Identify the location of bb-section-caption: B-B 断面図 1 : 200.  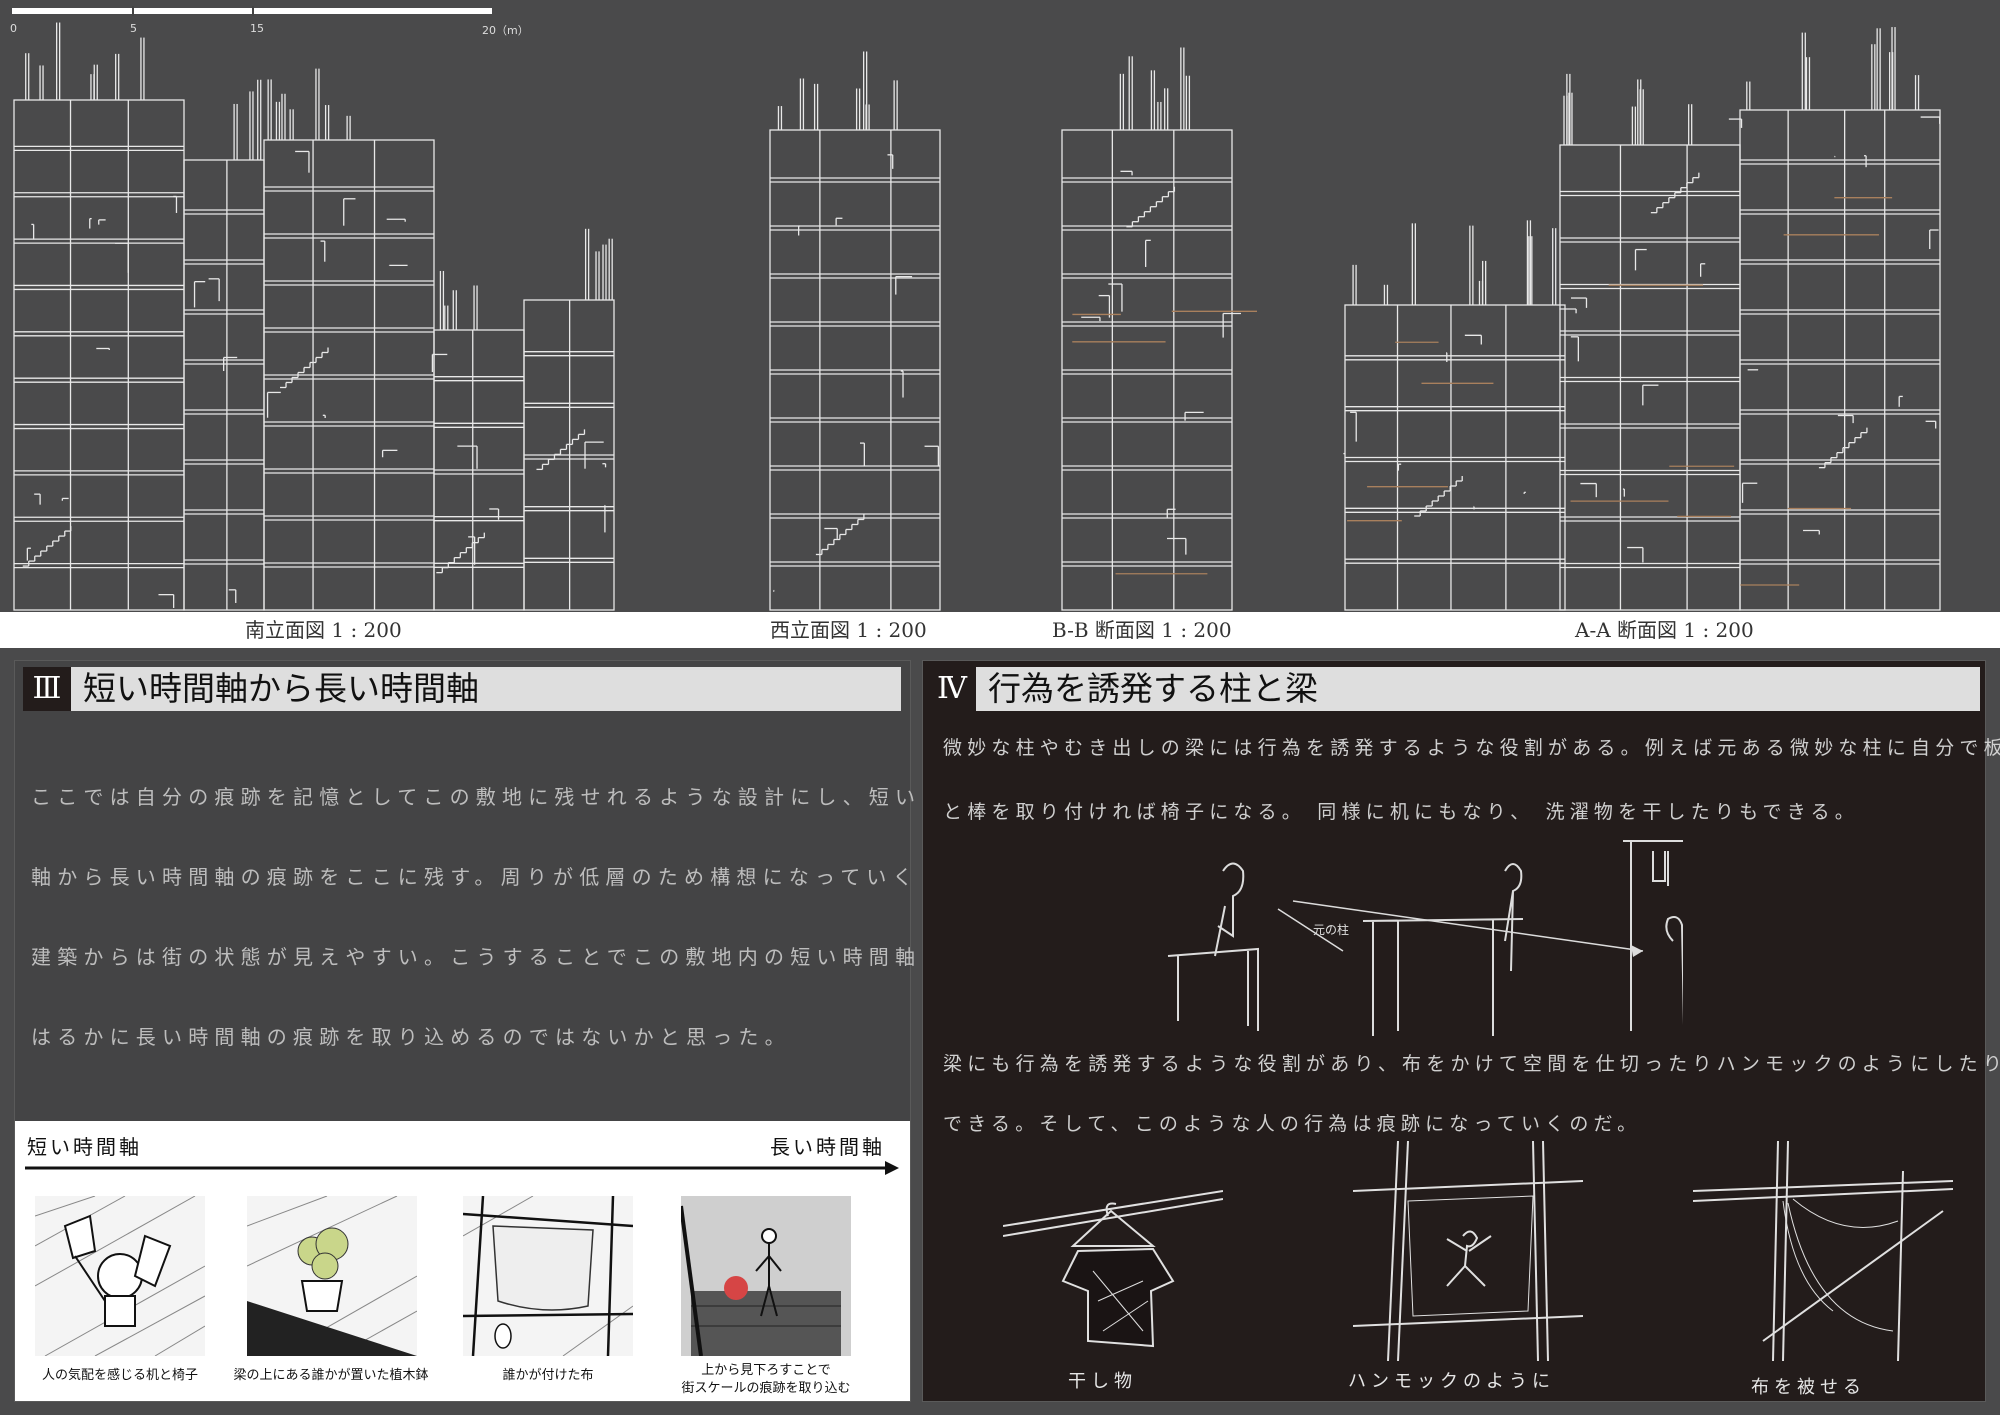
(1142, 630).